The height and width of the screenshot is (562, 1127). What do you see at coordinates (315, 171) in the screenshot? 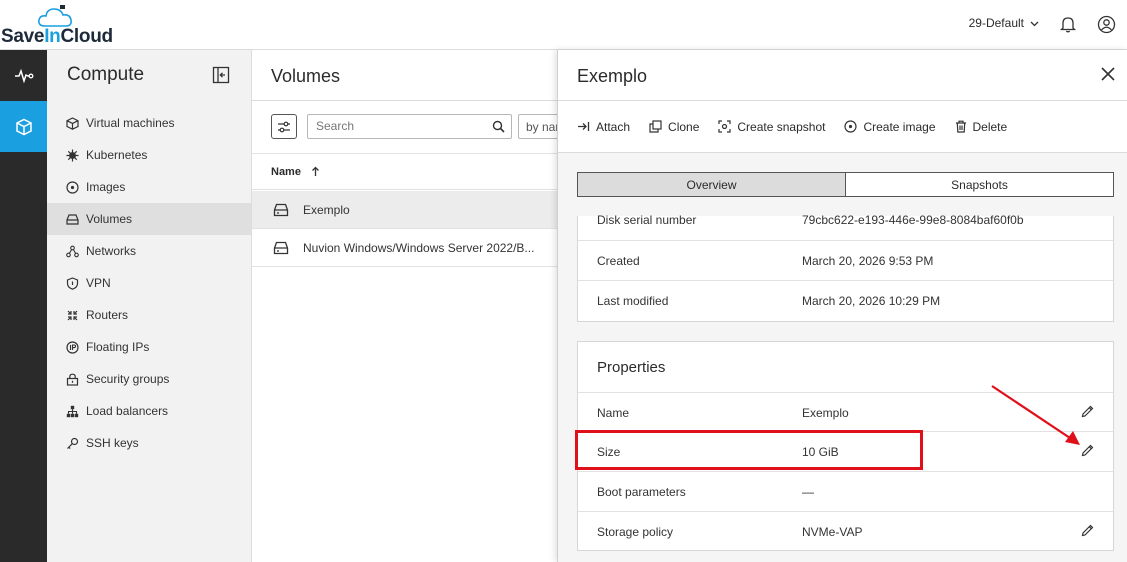
I see `sort-ascending-icon` at bounding box center [315, 171].